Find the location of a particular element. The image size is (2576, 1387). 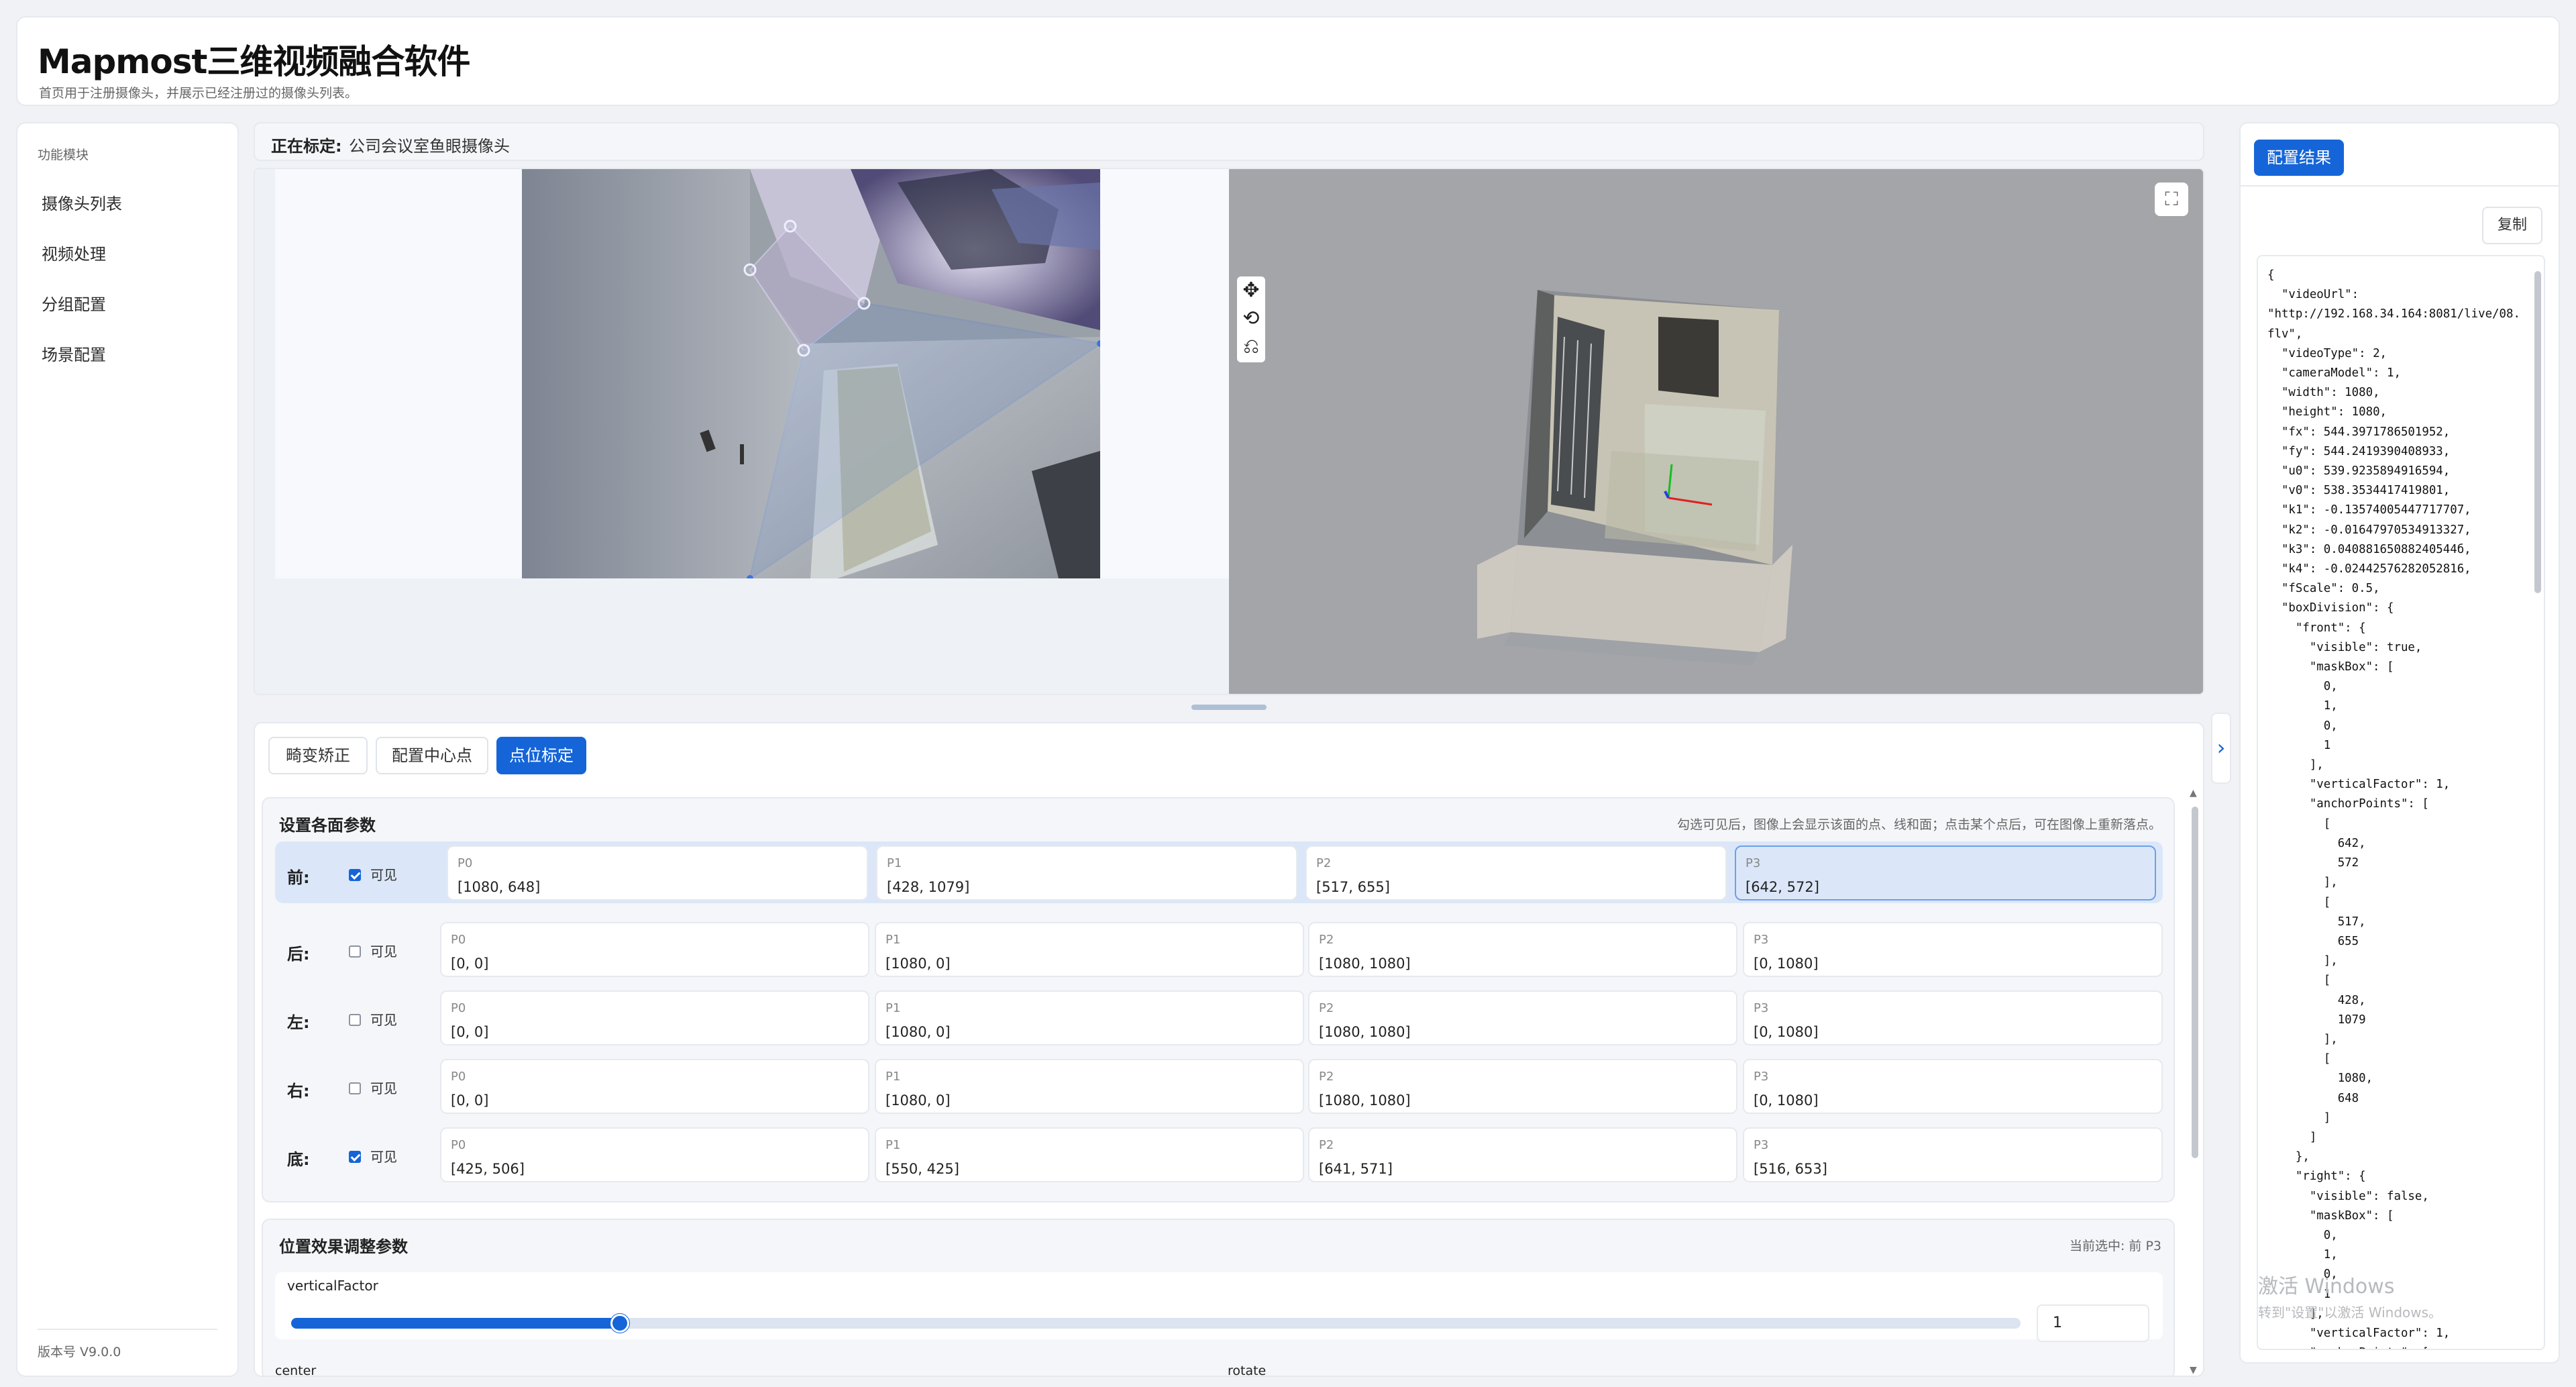

view-toolstrip: ✥ ⟲ ⎌ is located at coordinates (1251, 319).